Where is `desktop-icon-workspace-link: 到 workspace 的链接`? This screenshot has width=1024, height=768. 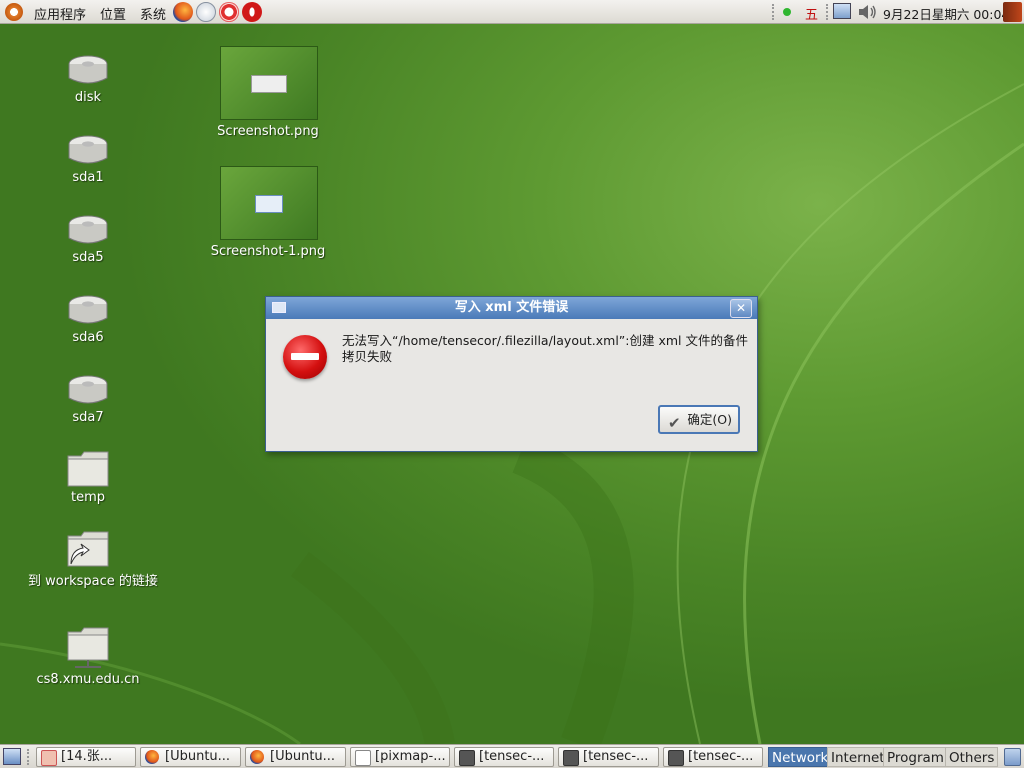
desktop-icon-workspace-link: 到 workspace 的链接 is located at coordinates (93, 559).